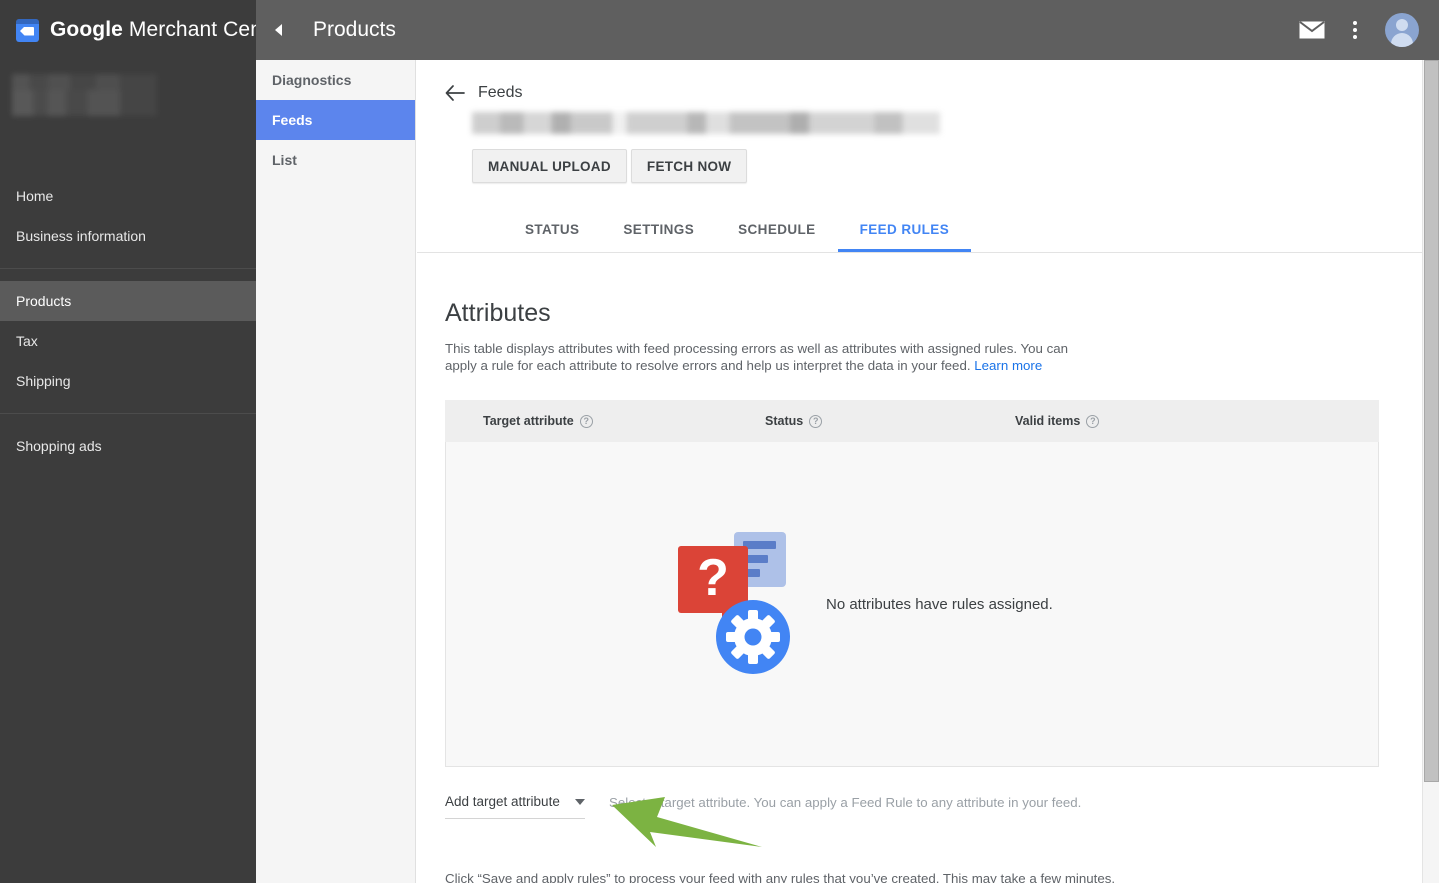 This screenshot has height=883, width=1439. What do you see at coordinates (312, 80) in the screenshot?
I see `subnav-item-label: Diagnostics` at bounding box center [312, 80].